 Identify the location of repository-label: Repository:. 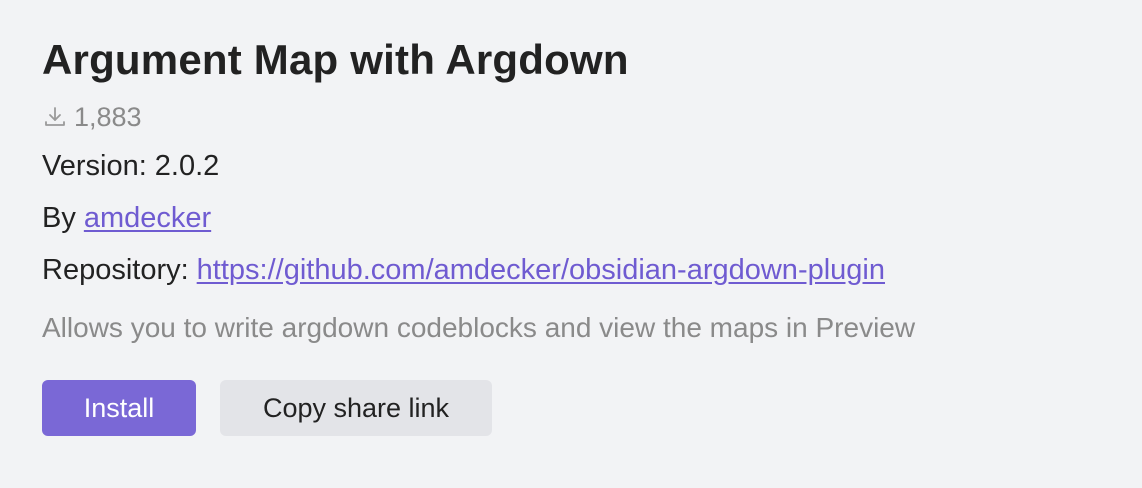
(115, 270).